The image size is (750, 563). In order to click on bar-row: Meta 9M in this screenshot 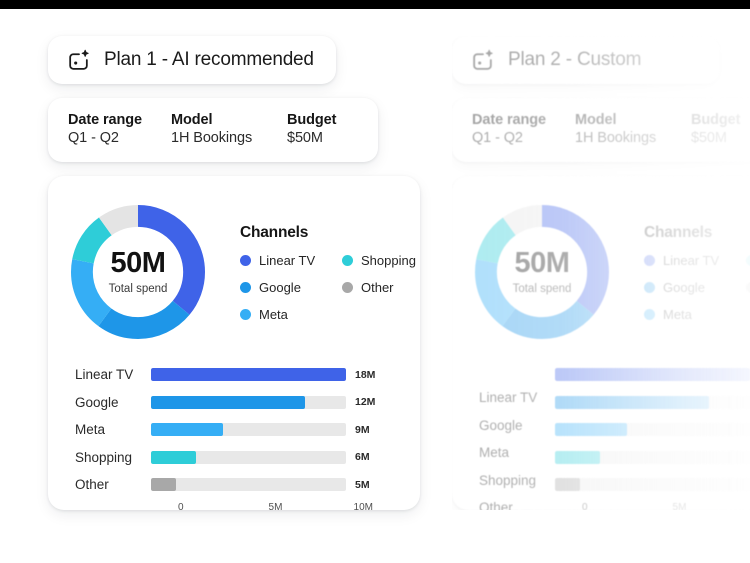, I will do `click(234, 430)`.